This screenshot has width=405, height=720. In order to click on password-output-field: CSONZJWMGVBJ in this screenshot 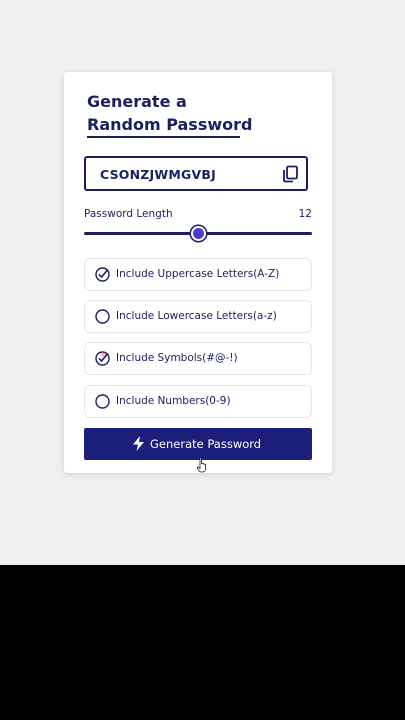, I will do `click(196, 173)`.